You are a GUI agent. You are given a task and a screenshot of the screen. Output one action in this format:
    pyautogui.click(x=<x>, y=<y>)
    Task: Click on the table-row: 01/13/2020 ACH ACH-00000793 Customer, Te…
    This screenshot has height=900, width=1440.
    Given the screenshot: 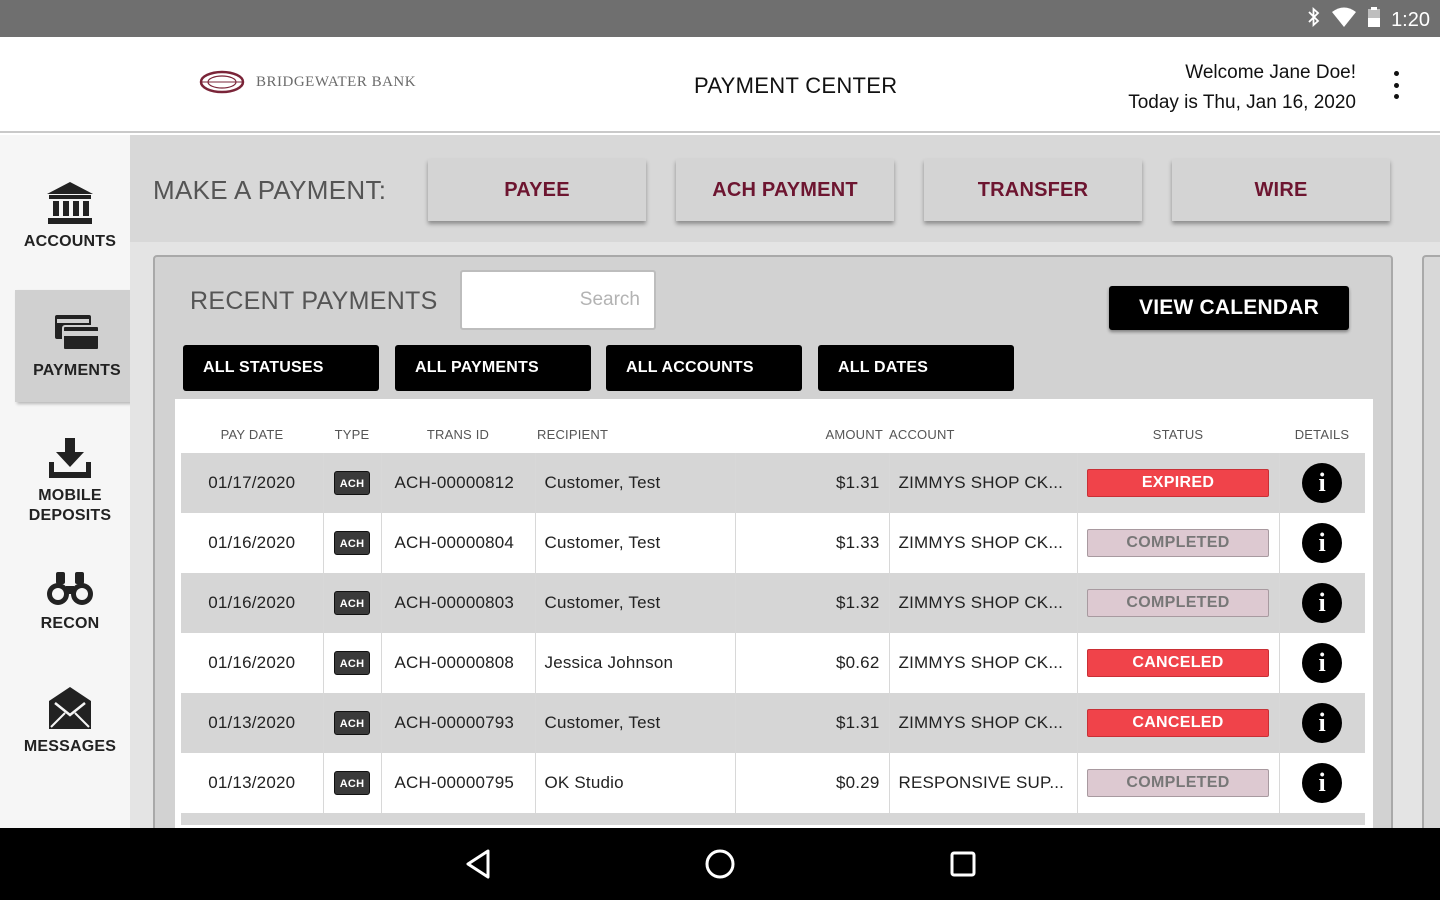 What is the action you would take?
    pyautogui.click(x=773, y=723)
    